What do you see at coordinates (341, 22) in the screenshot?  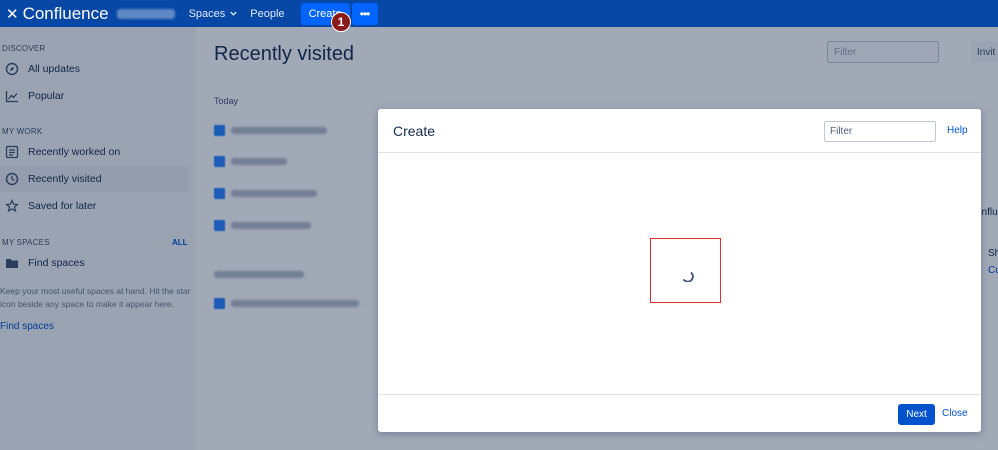 I see `step-badge: 1` at bounding box center [341, 22].